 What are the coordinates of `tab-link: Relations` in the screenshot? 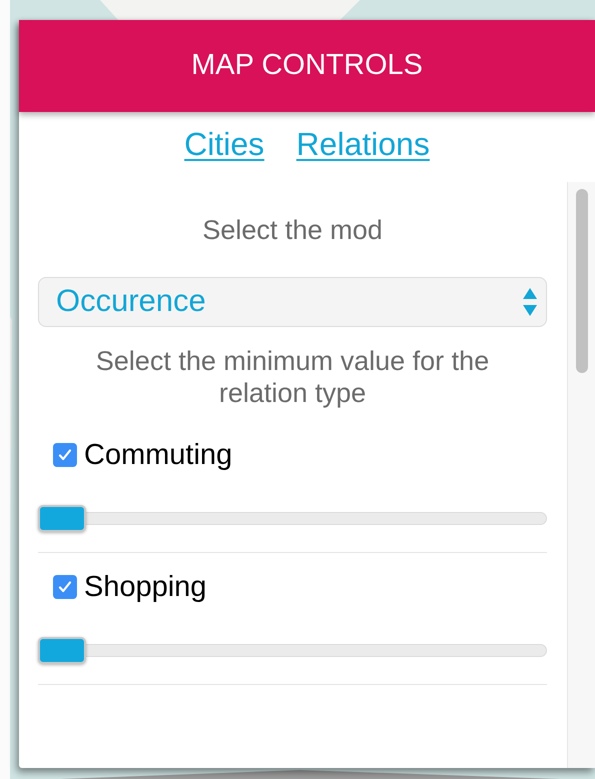 It's located at (363, 155).